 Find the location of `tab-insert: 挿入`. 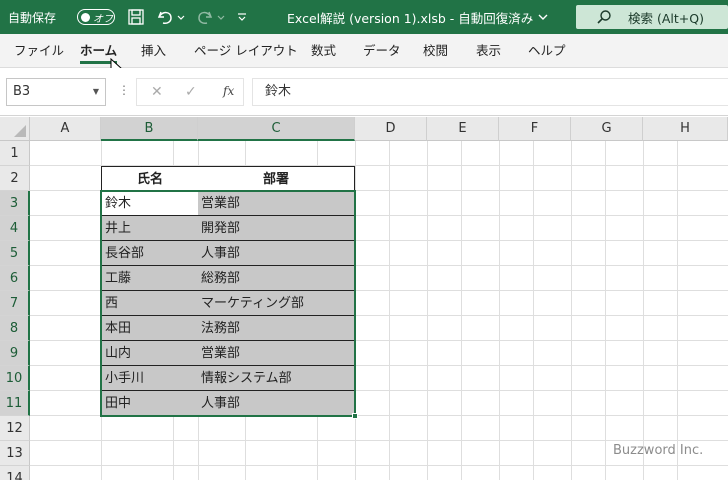

tab-insert: 挿入 is located at coordinates (153, 50).